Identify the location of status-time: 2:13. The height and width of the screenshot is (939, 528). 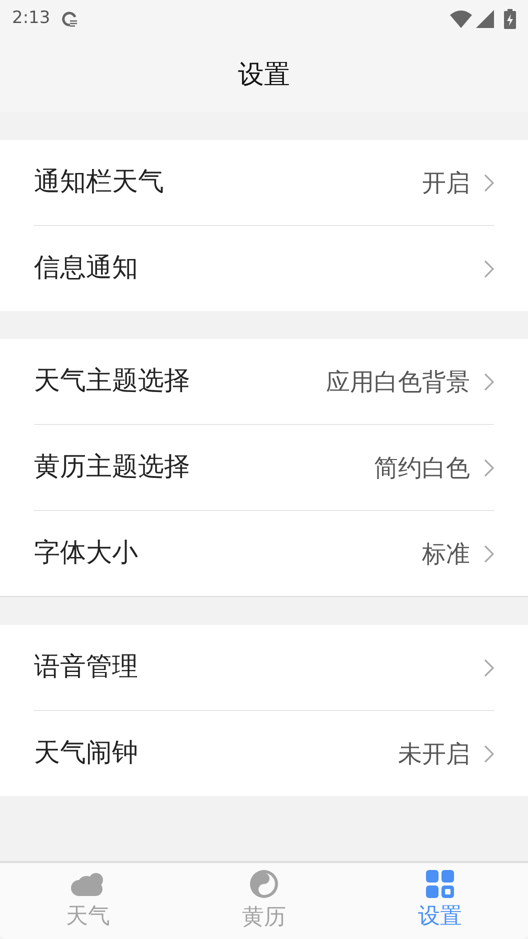
(31, 18).